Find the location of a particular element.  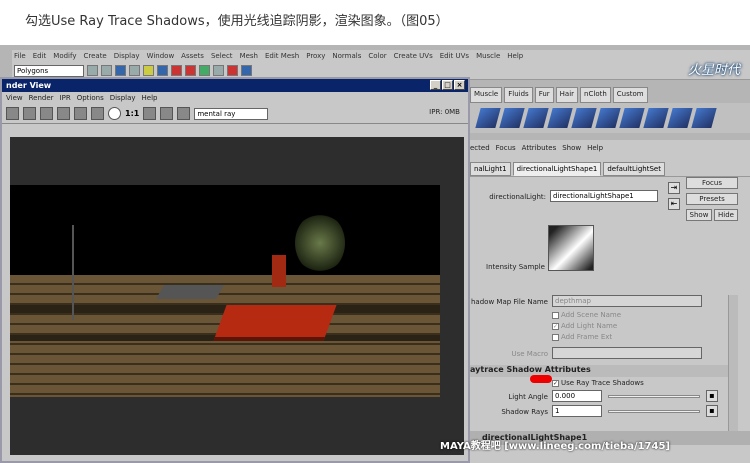

rv-menu-view: View is located at coordinates (14, 98).